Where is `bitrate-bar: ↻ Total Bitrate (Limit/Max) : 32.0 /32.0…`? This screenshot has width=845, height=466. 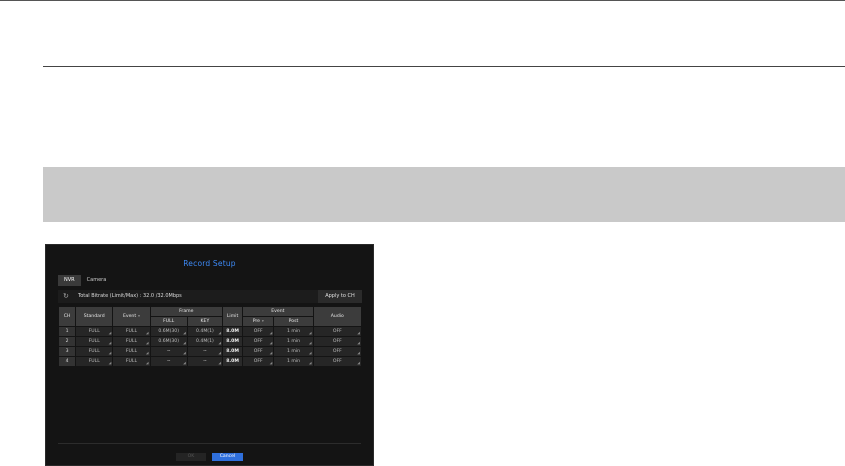
bitrate-bar: ↻ Total Bitrate (Limit/Max) : 32.0 /32.0… is located at coordinates (210, 296).